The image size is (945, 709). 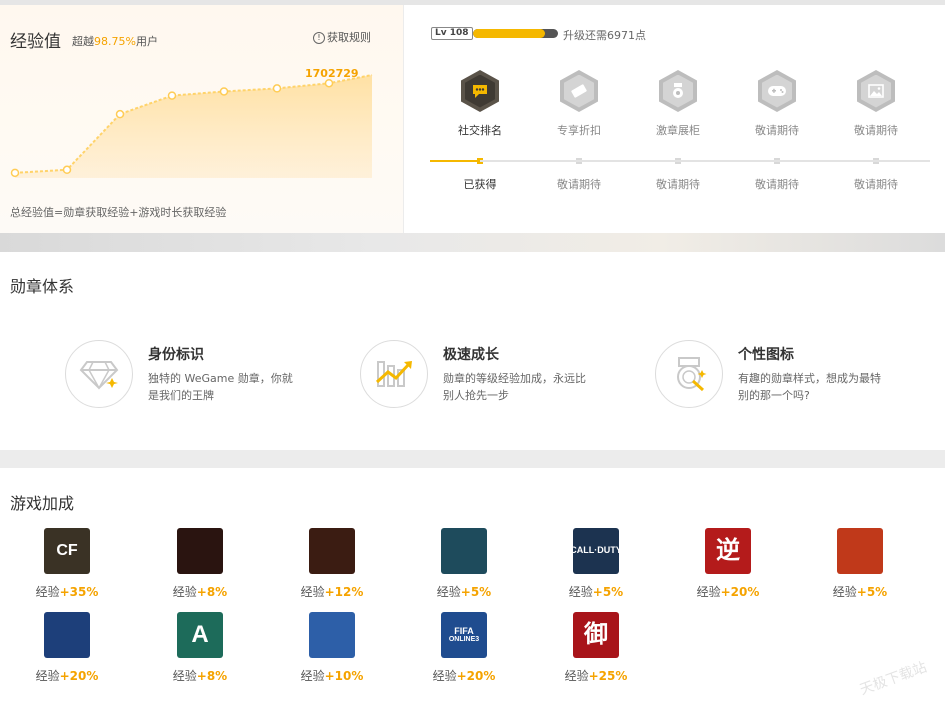 I want to click on chat-bubble-icon, so click(x=480, y=91).